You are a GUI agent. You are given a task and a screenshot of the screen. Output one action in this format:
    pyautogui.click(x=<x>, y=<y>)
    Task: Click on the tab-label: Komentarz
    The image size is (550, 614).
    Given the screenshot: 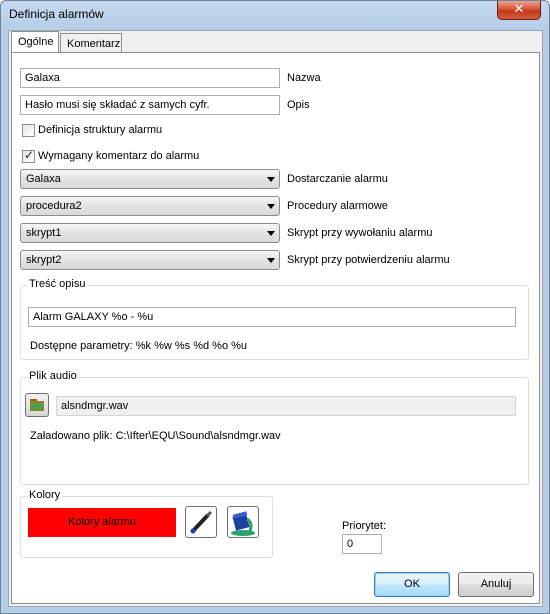 What is the action you would take?
    pyautogui.click(x=94, y=44)
    